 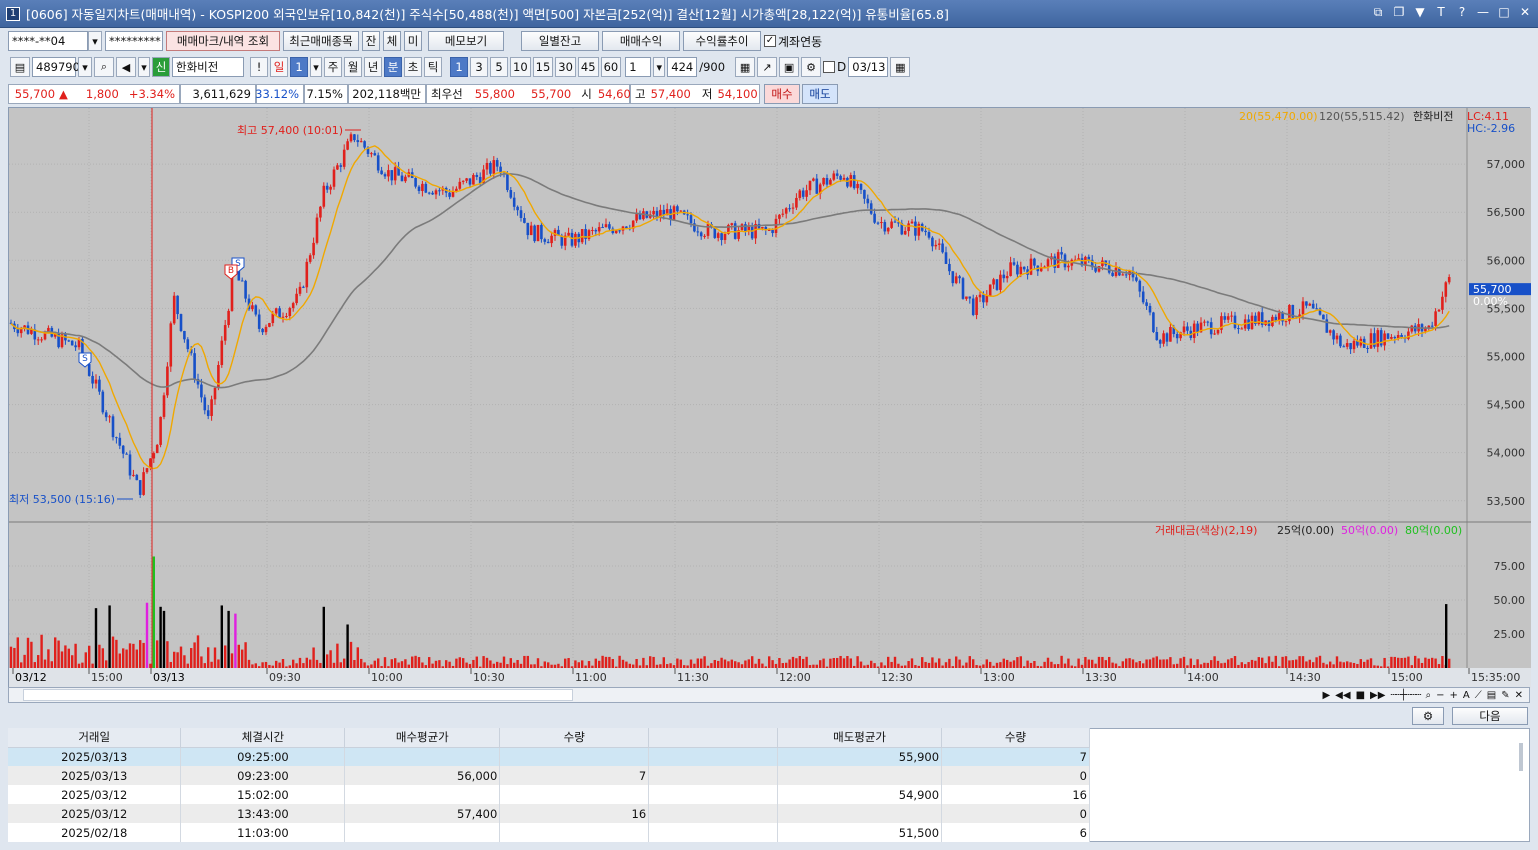 What do you see at coordinates (422, 738) in the screenshot?
I see `col-buy-avg: 매수평균가` at bounding box center [422, 738].